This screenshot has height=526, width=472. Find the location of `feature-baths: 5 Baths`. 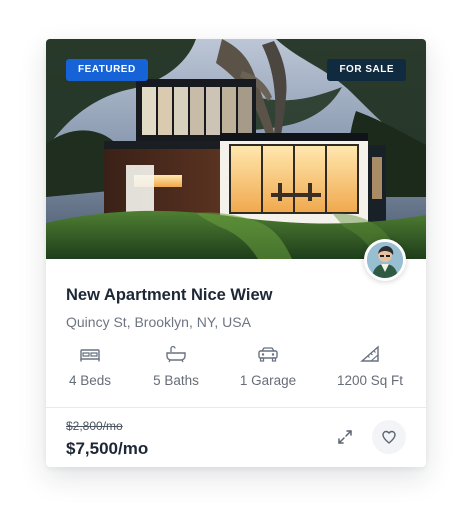

feature-baths: 5 Baths is located at coordinates (176, 369).